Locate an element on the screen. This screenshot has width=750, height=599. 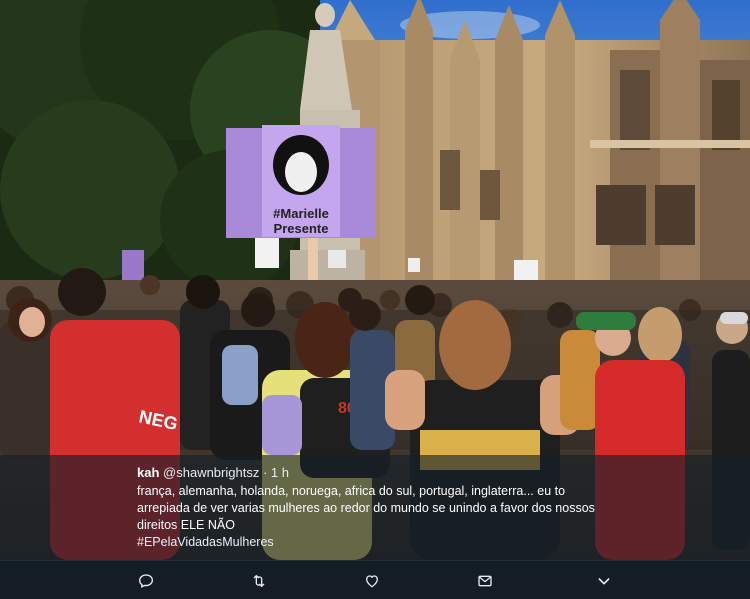
tweet-timestamp: 1 h is located at coordinates (280, 472).